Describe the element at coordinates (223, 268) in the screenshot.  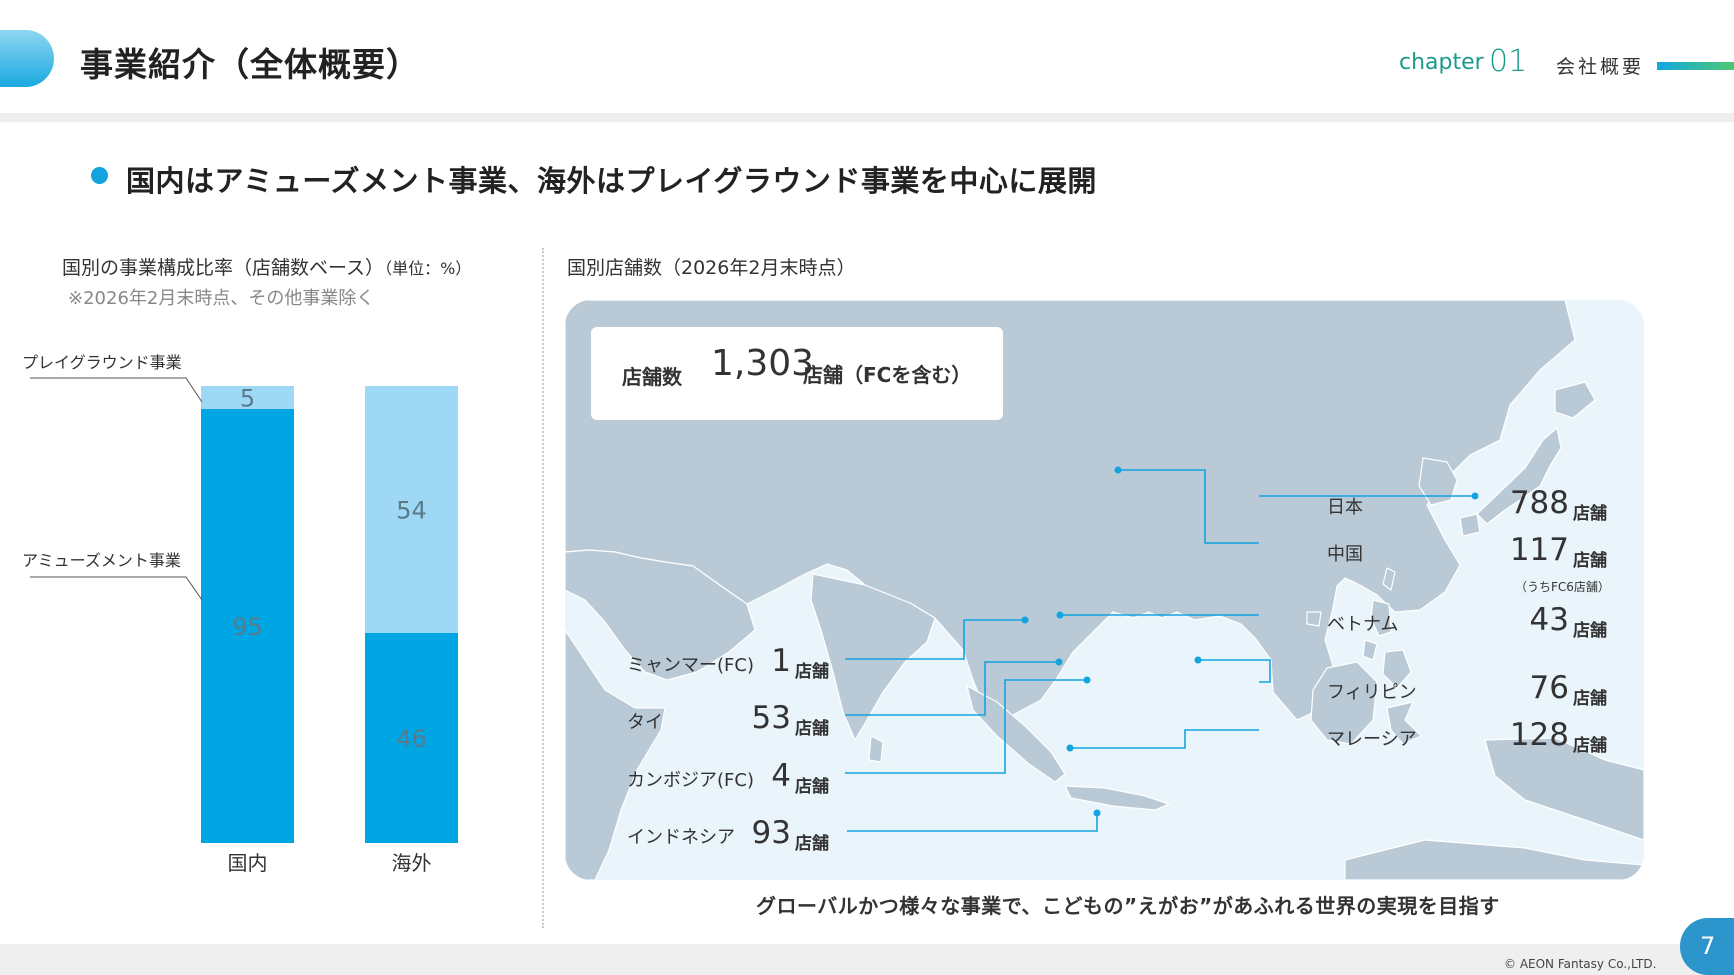
I see `left-chart-title-text: 国別の事業構成比率（店舗数ベース）` at that location.